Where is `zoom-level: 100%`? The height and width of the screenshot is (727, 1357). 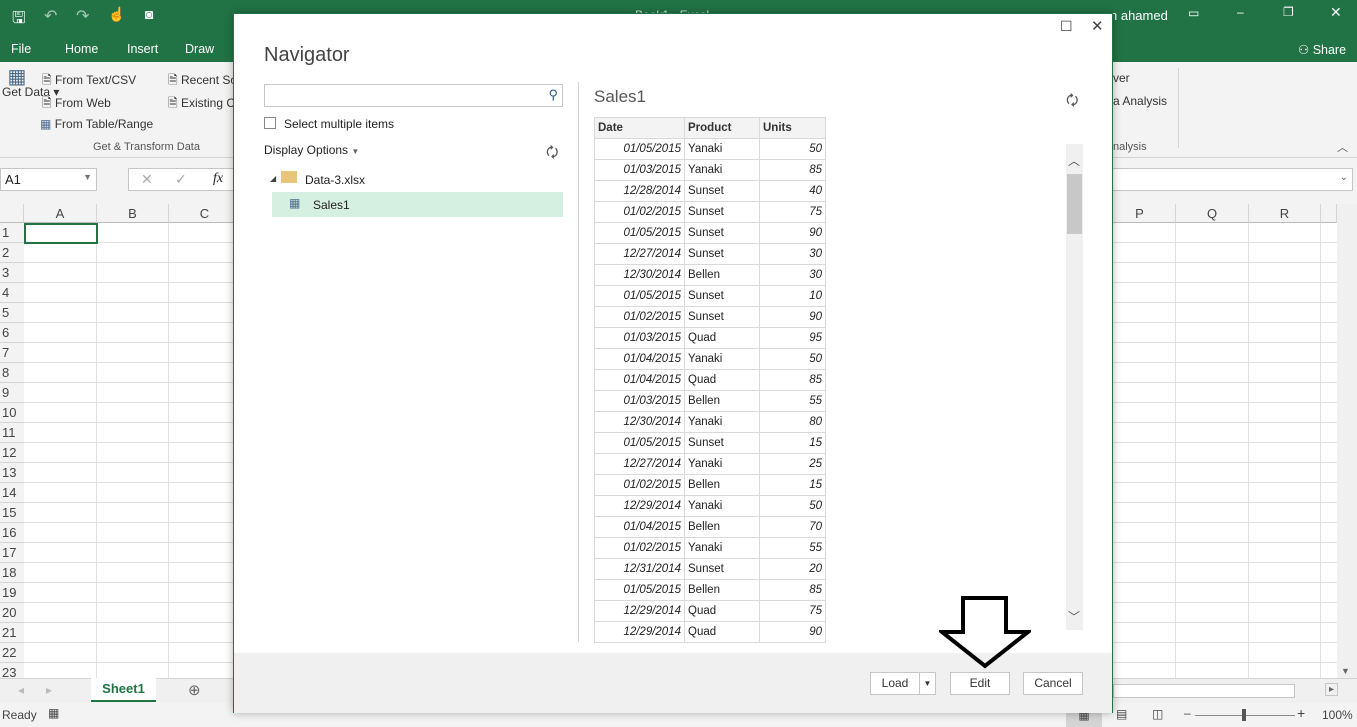
zoom-level: 100% is located at coordinates (1337, 715).